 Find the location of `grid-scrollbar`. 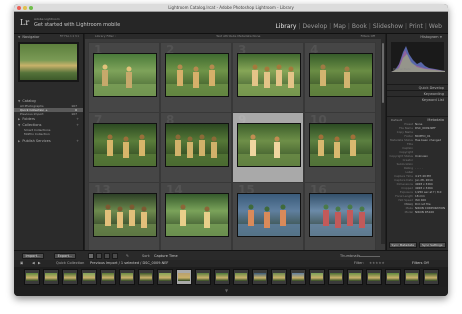

grid-scrollbar is located at coordinates (383, 141).